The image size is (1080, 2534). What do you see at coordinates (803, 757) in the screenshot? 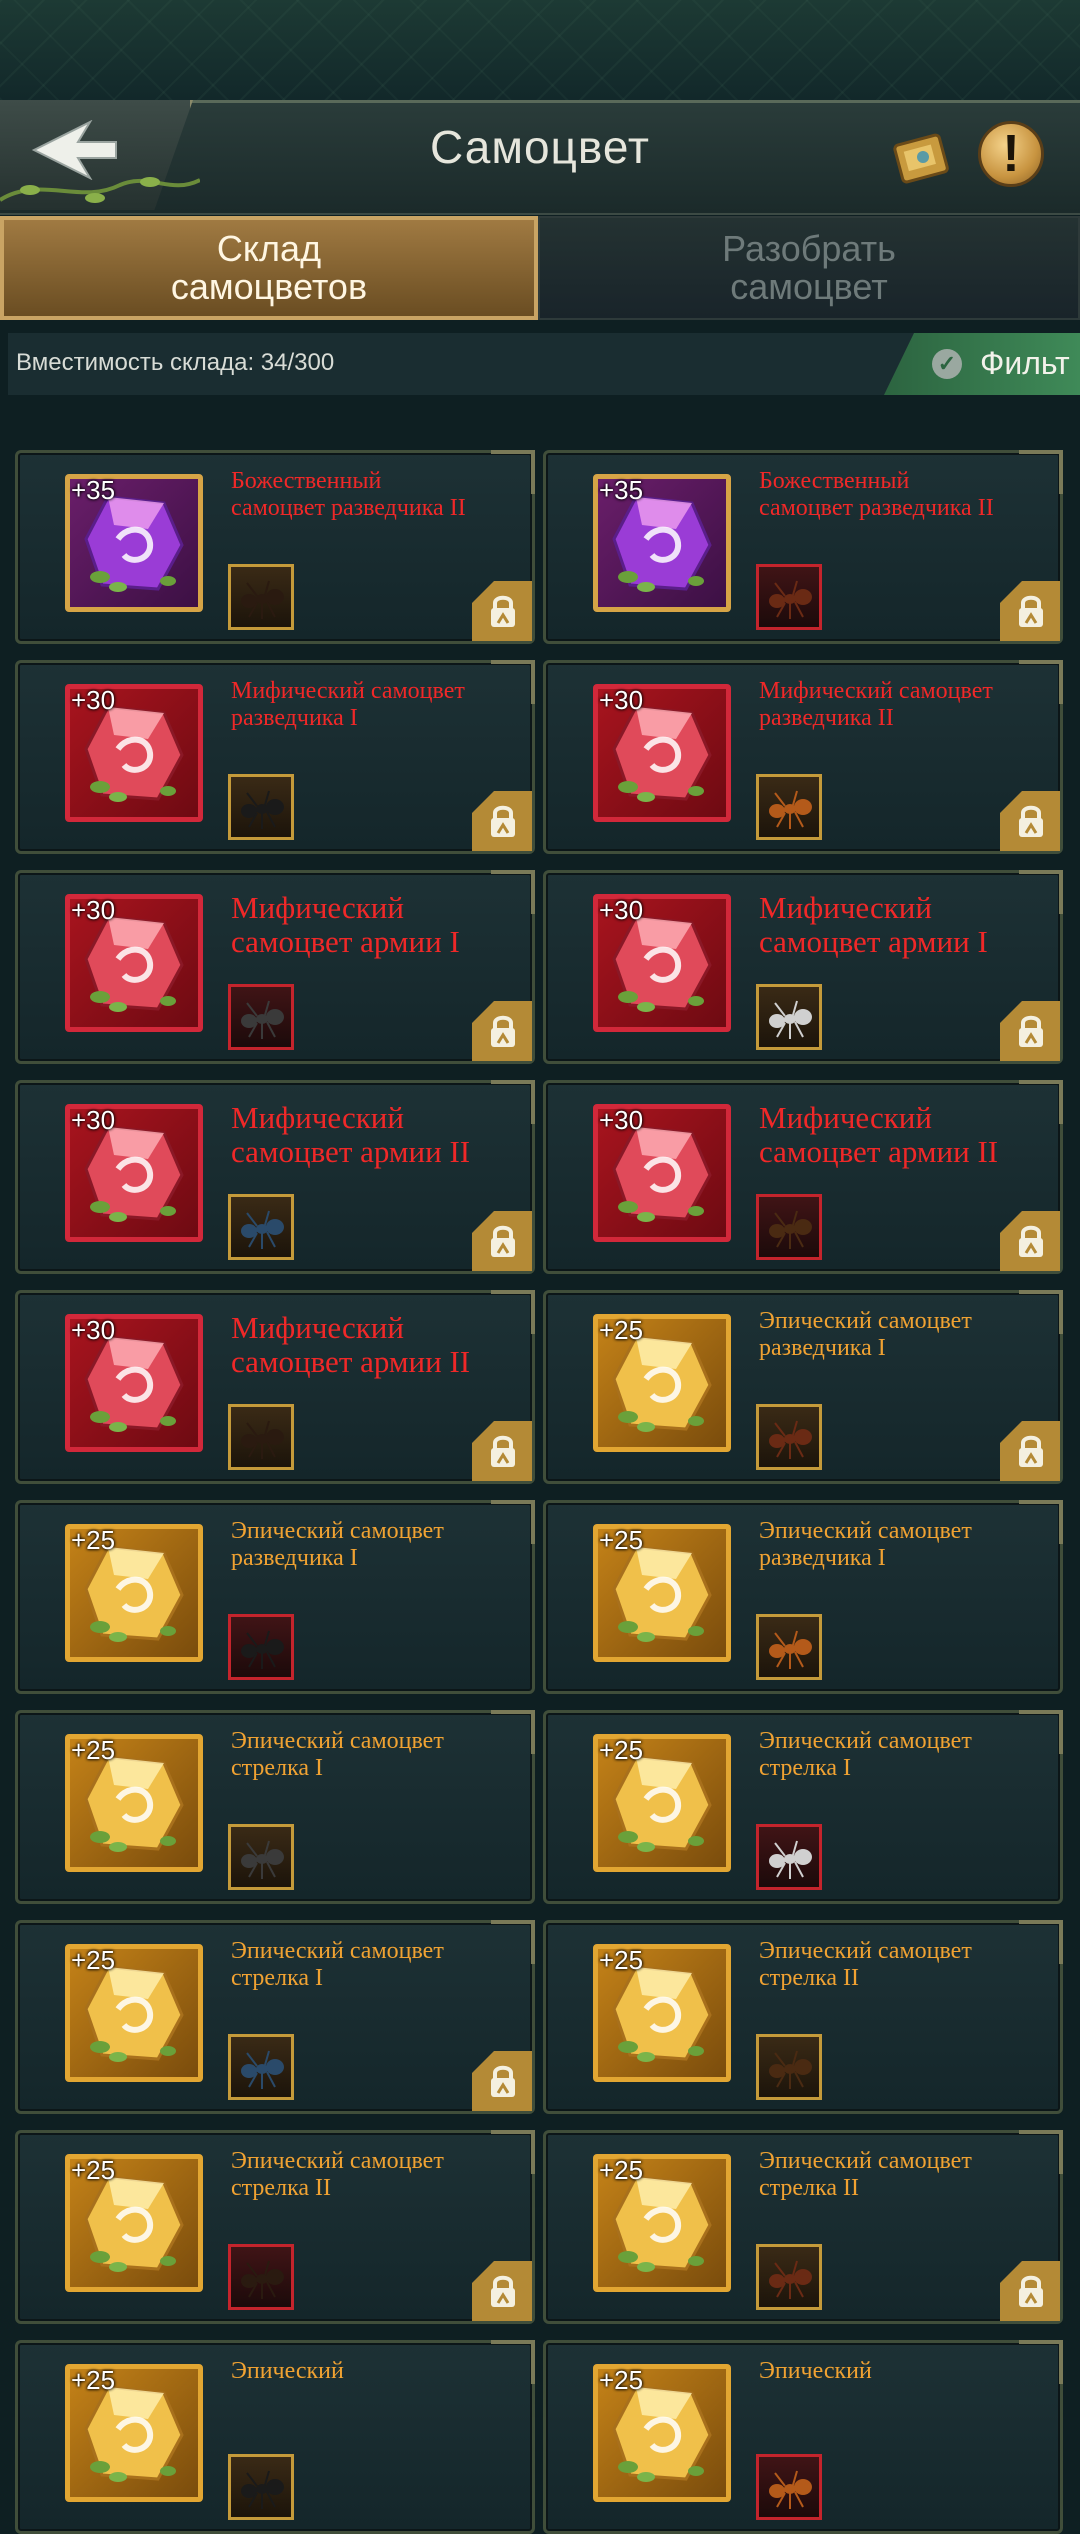
I see `gem-card: +30 Мифический самоцвет разведчика II` at bounding box center [803, 757].